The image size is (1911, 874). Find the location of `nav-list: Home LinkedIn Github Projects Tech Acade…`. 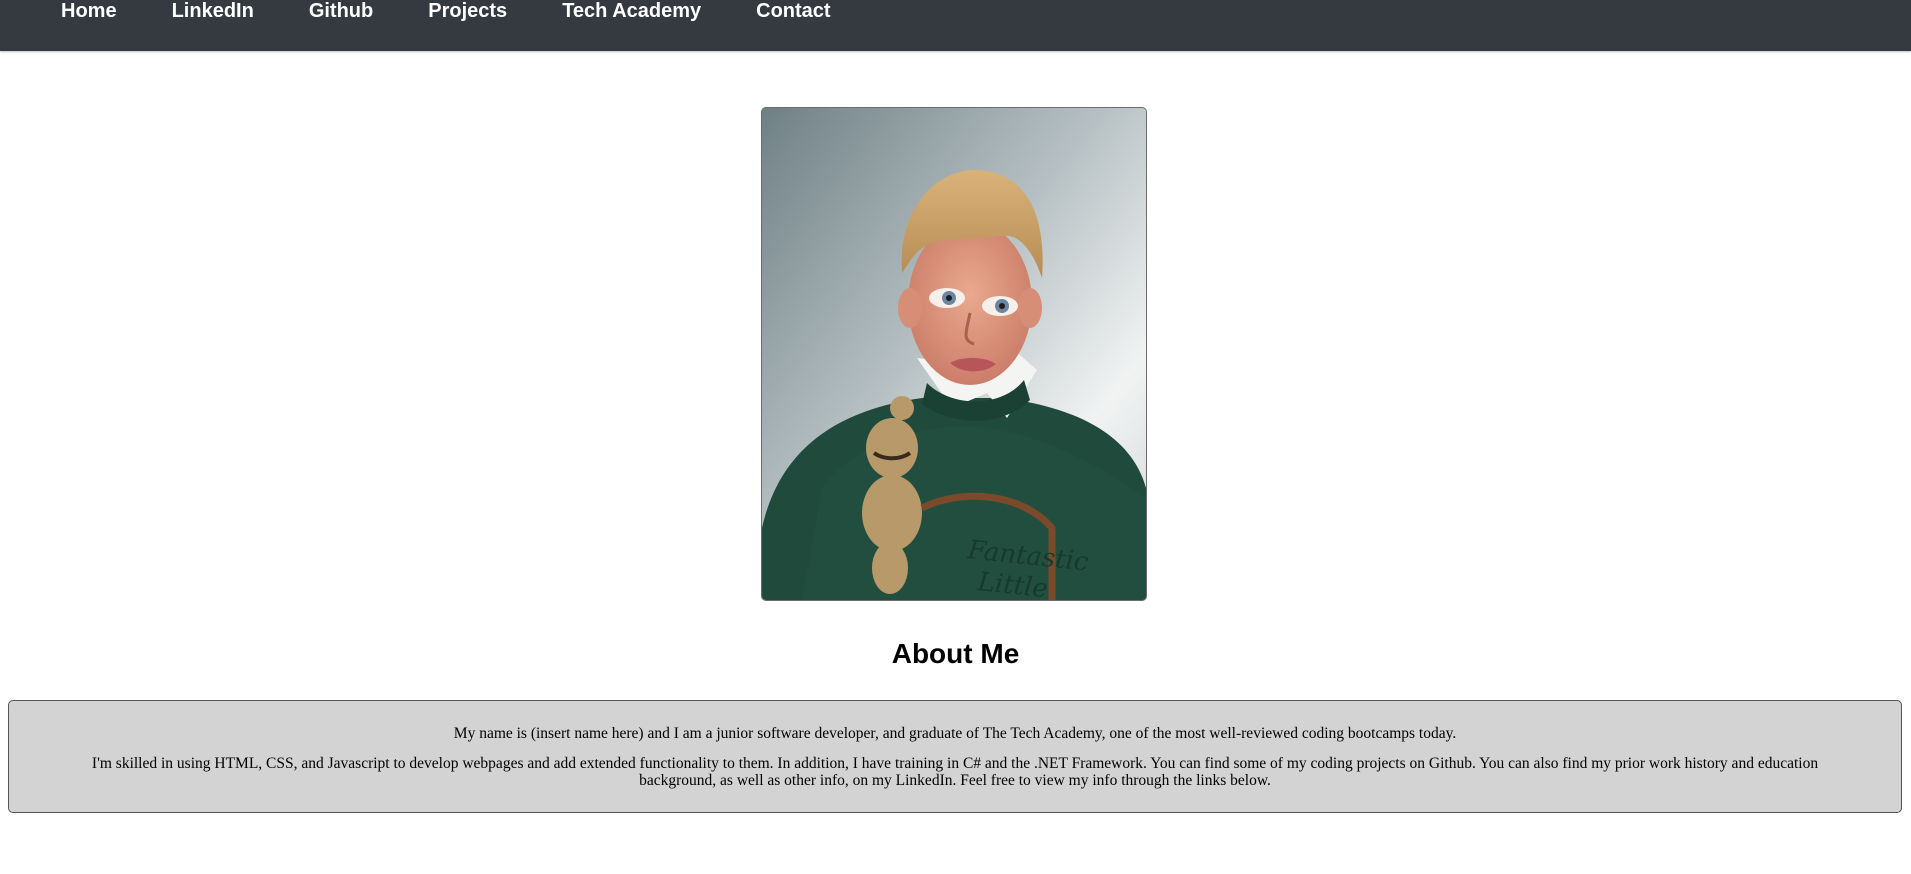

nav-list: Home LinkedIn Github Projects Tech Acade… is located at coordinates (955, 25).